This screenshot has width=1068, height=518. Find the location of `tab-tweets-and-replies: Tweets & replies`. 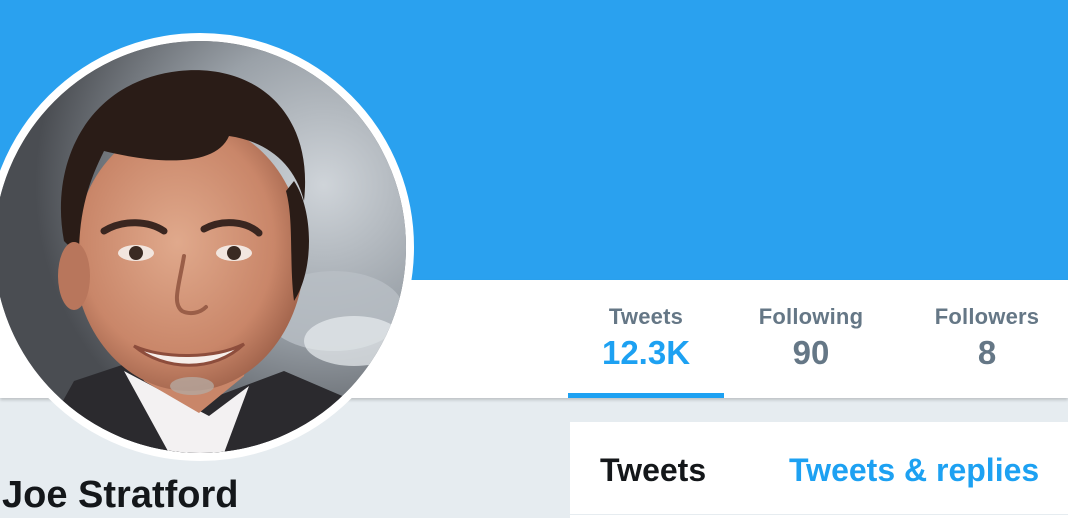

tab-tweets-and-replies: Tweets & replies is located at coordinates (914, 470).